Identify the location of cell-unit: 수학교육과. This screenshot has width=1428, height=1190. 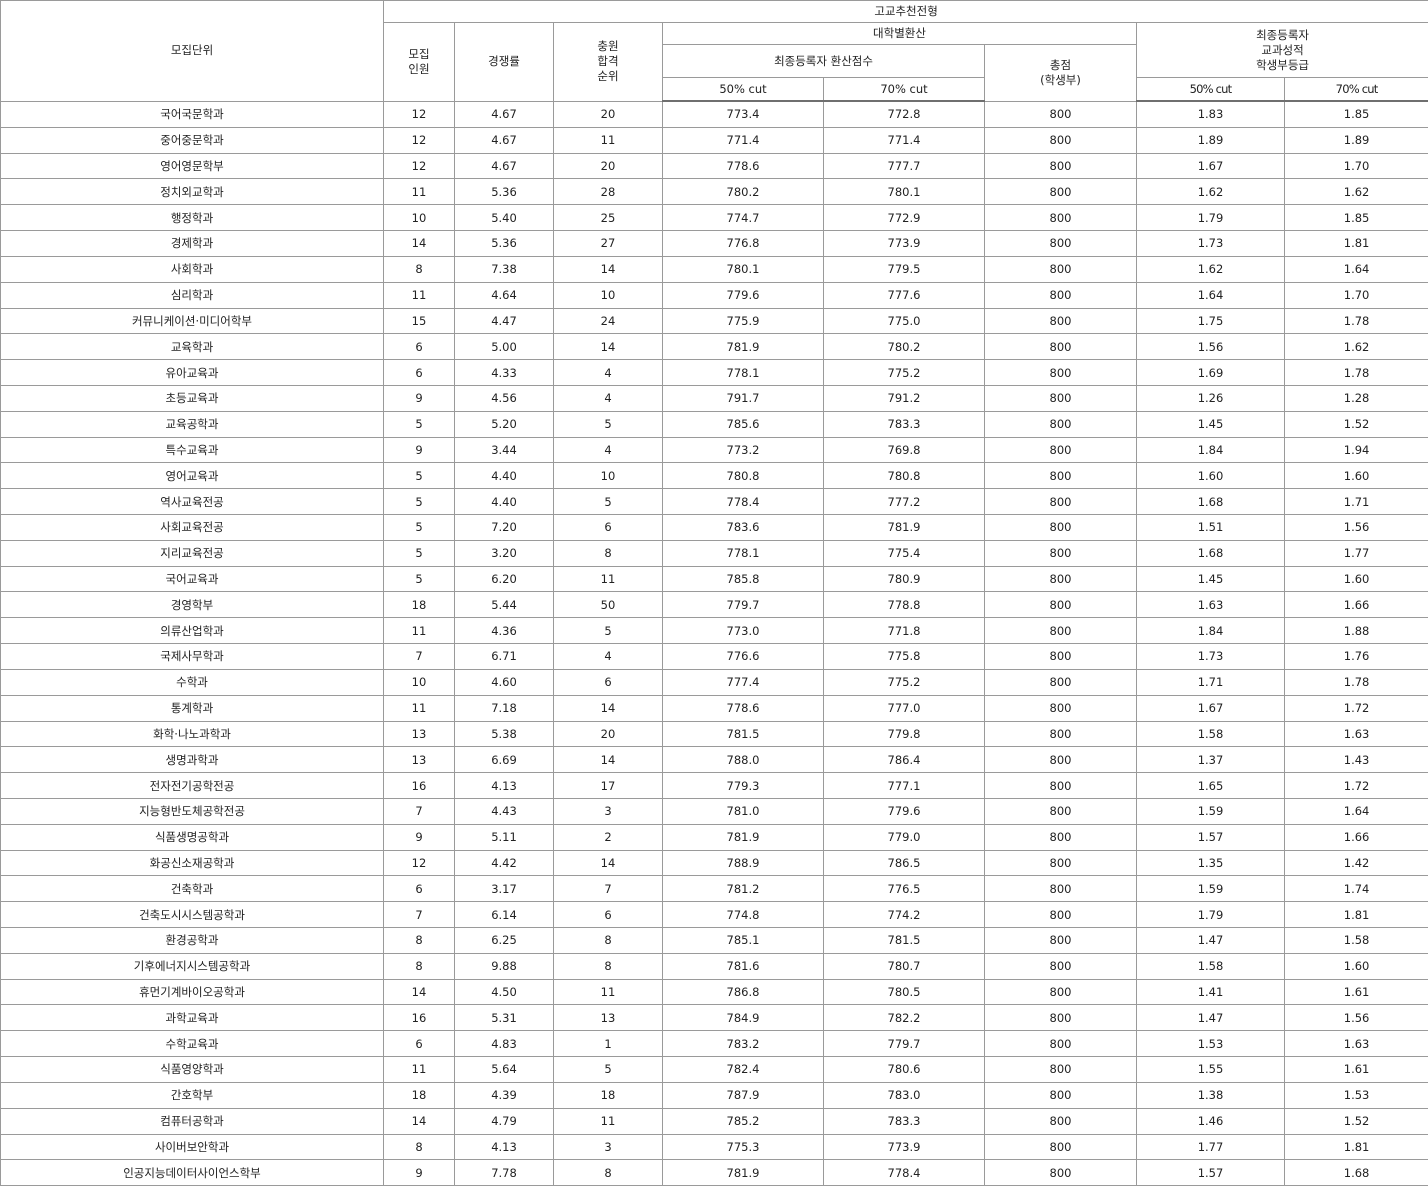
(192, 1044).